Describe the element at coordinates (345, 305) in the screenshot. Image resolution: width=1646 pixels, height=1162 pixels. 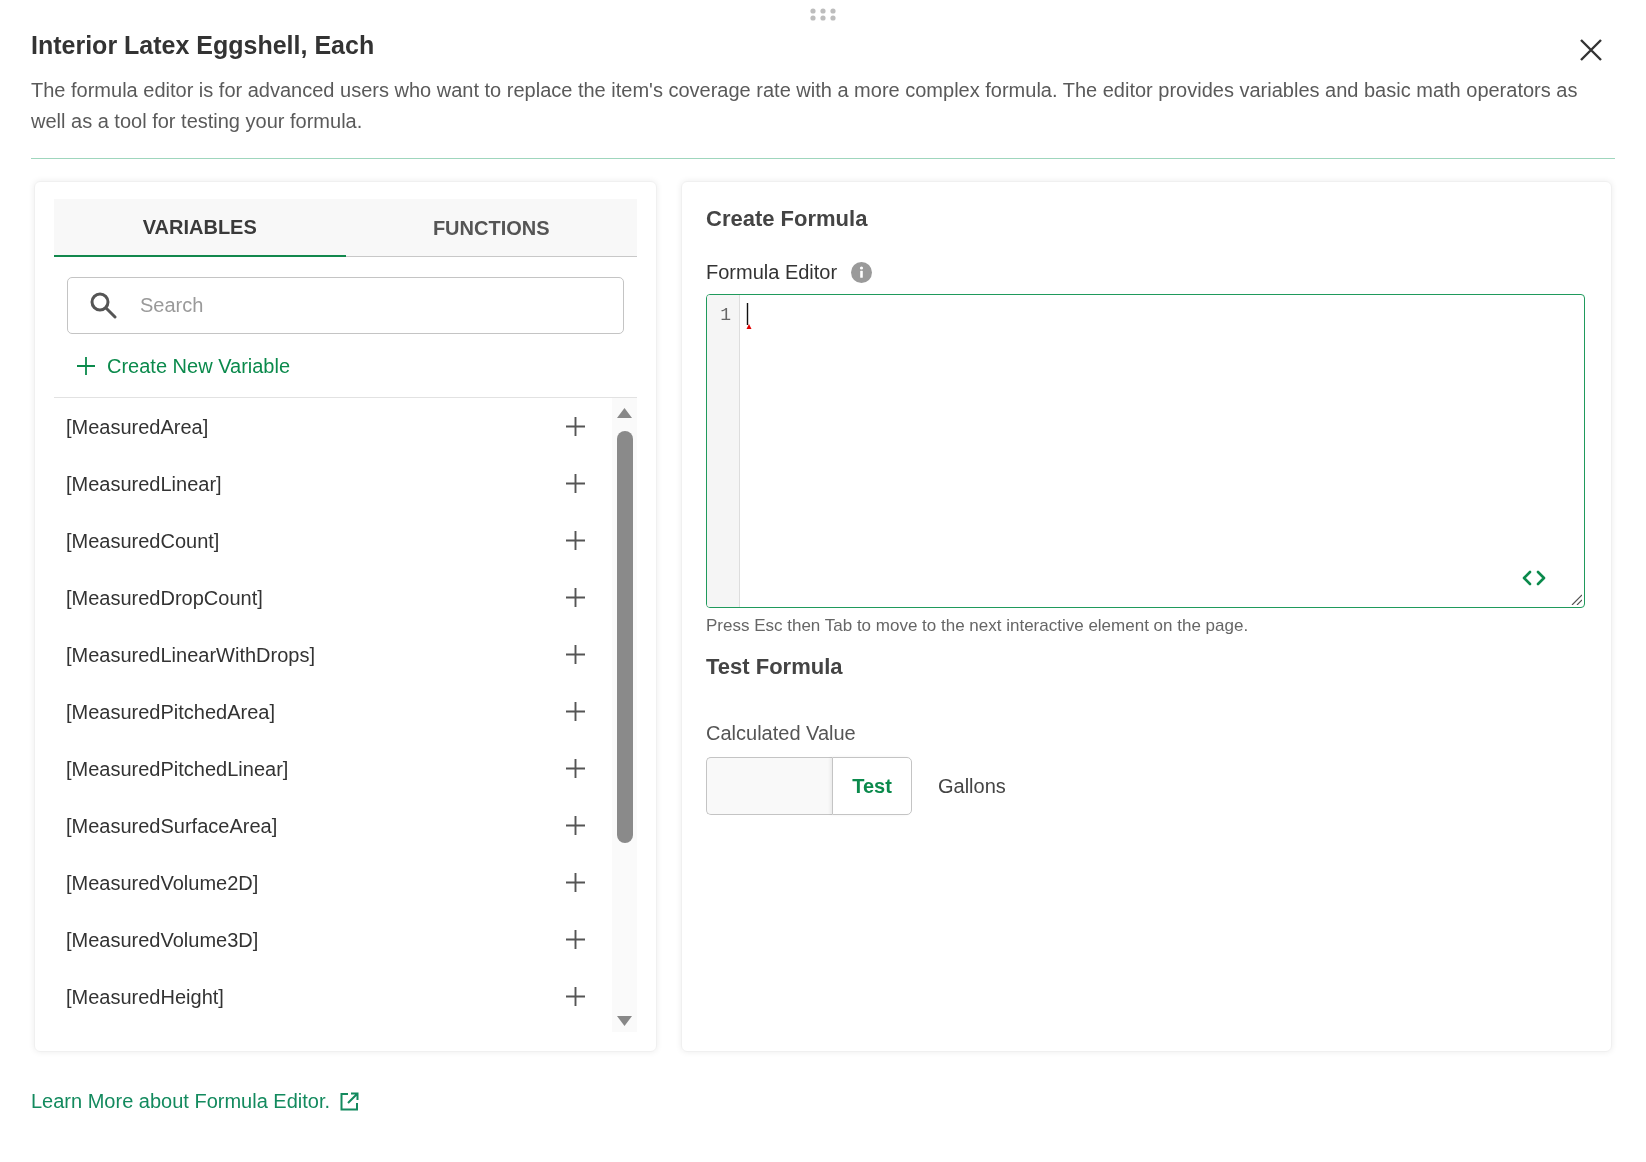
I see `search-field: Search` at that location.